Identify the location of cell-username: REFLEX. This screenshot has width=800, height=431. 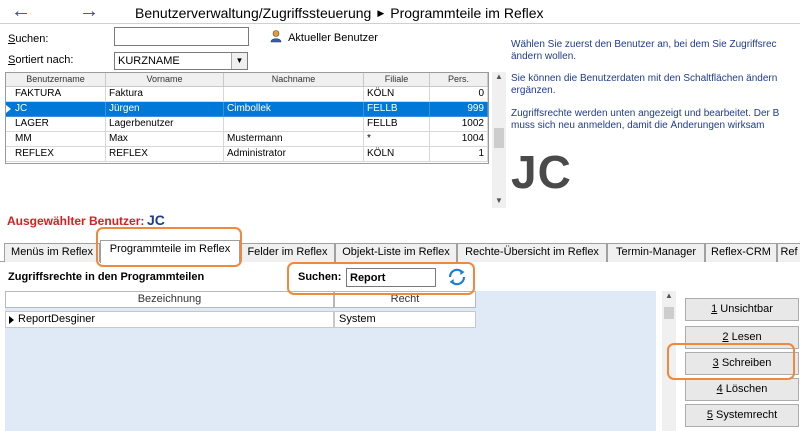
(56, 154).